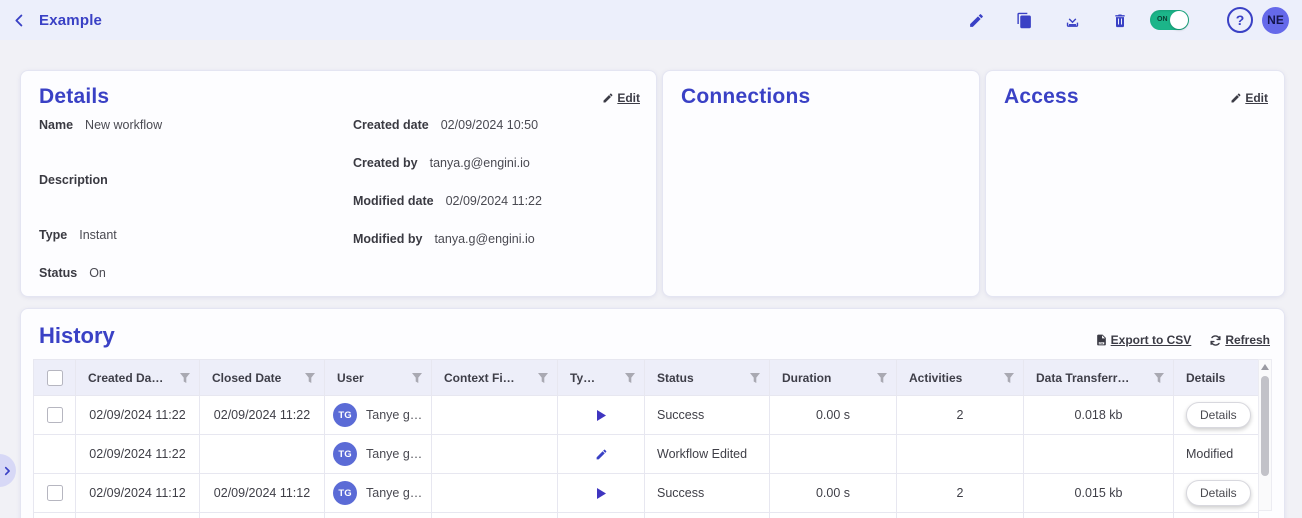 This screenshot has height=518, width=1302. What do you see at coordinates (72, 273) in the screenshot?
I see `field-status: Status On` at bounding box center [72, 273].